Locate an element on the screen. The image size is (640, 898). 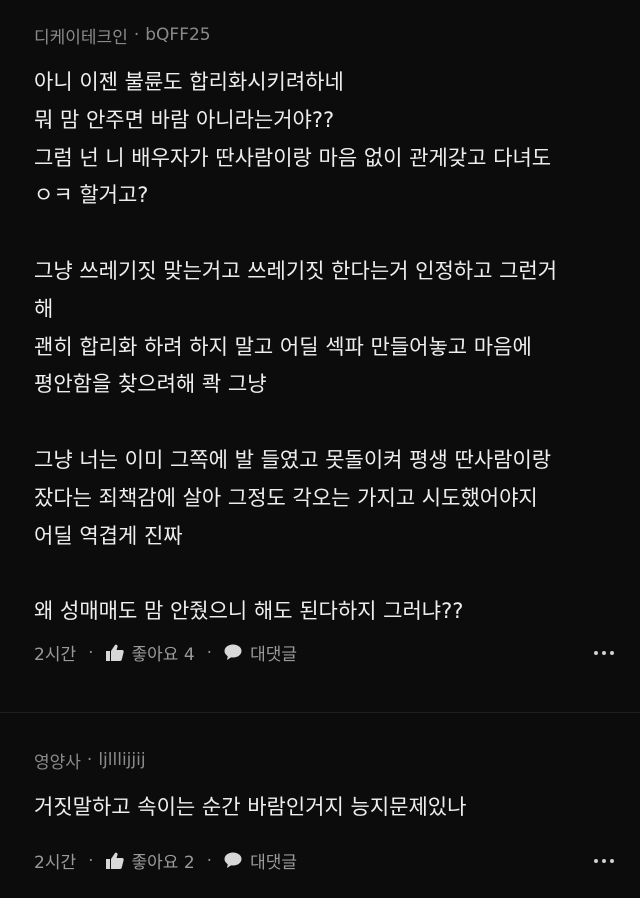
comment-line: 거짓말하고 속이는 순간 바람인거지 능지문제있나 is located at coordinates (250, 807).